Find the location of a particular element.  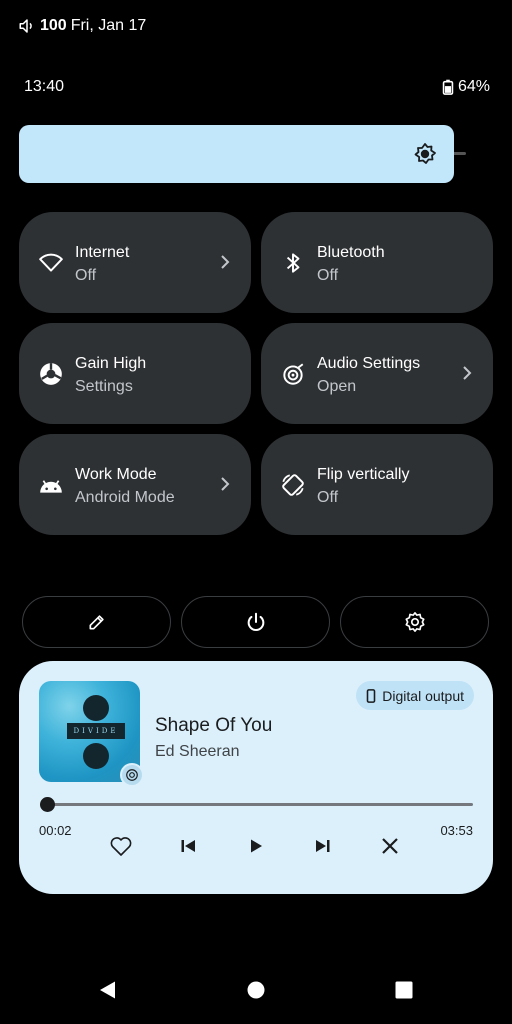

app-icon is located at coordinates (132, 775).